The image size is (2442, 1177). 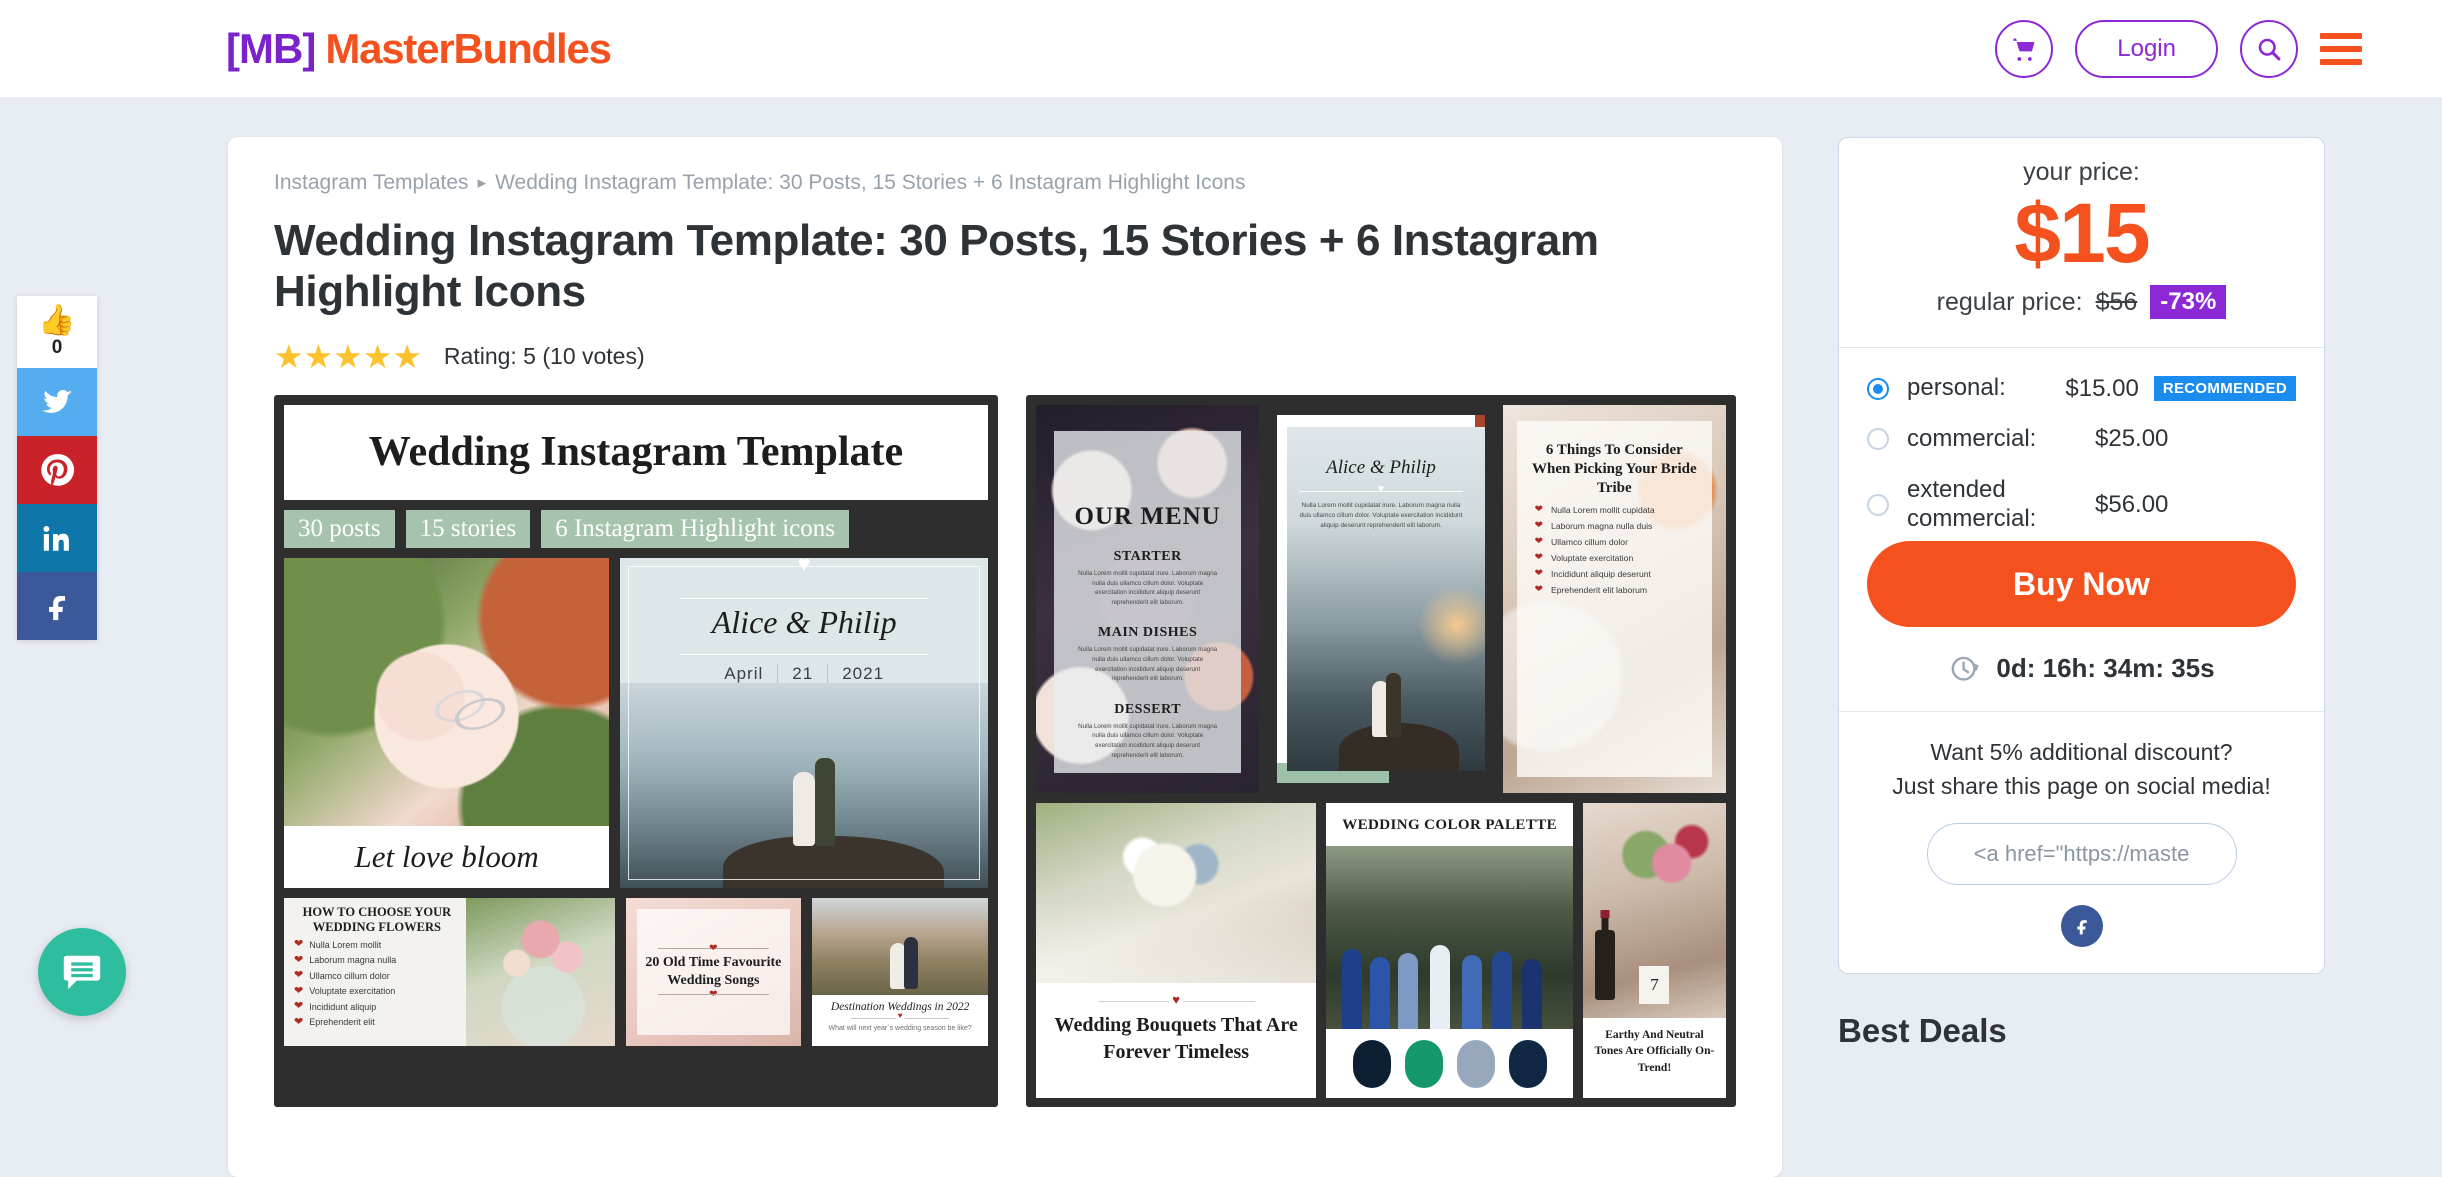 I want to click on share-link-input, so click(x=2081, y=854).